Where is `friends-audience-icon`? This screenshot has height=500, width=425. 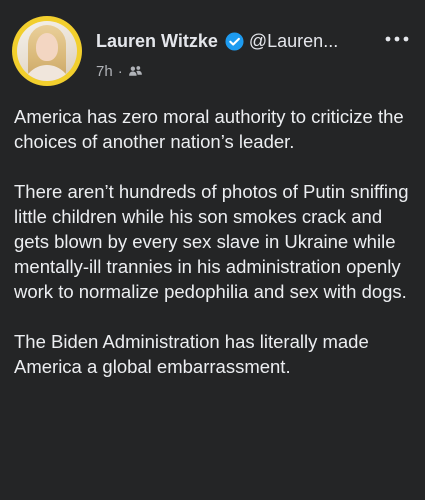
friends-audience-icon is located at coordinates (135, 71).